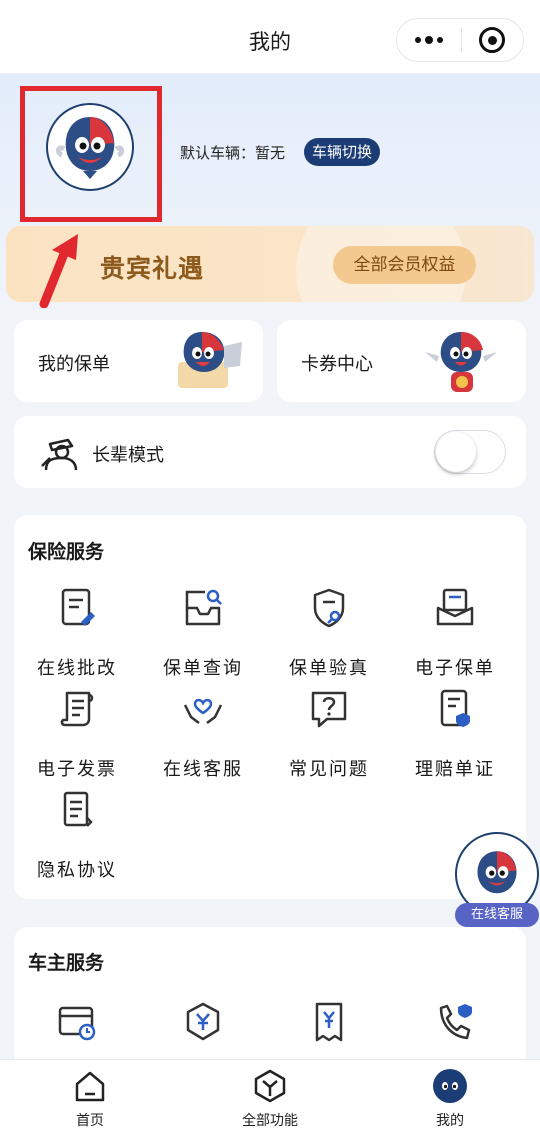 Image resolution: width=540 pixels, height=1133 pixels. Describe the element at coordinates (78, 607) in the screenshot. I see `edit-document-icon` at that location.